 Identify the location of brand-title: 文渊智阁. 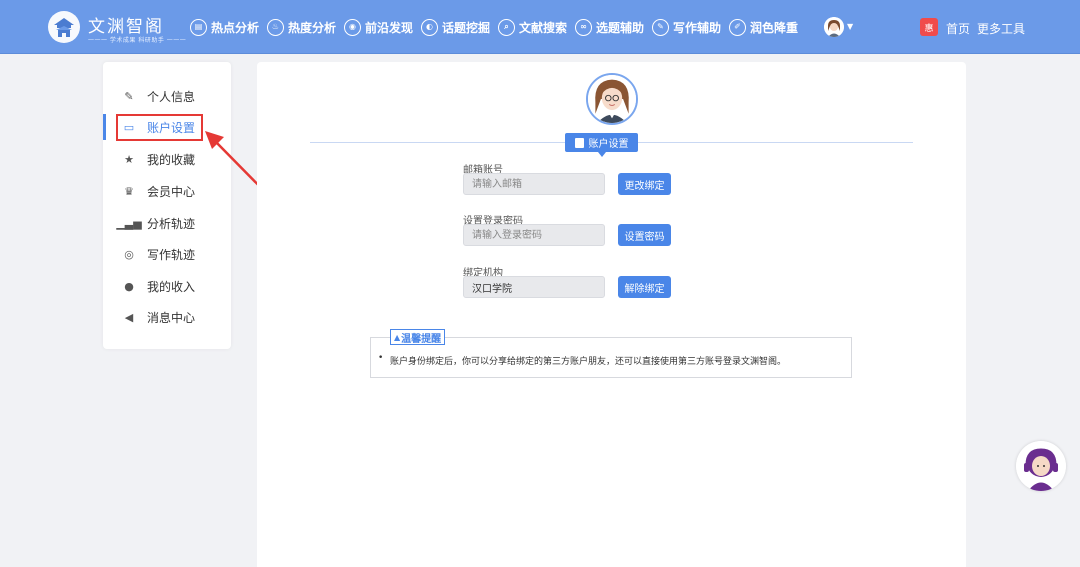
(126, 27).